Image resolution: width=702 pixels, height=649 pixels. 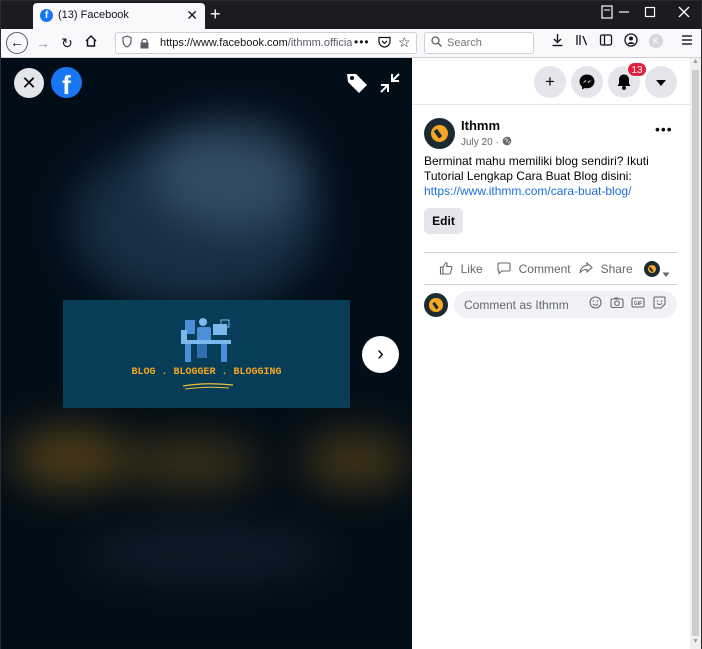 What do you see at coordinates (637, 69) in the screenshot?
I see `notification-badge: 13` at bounding box center [637, 69].